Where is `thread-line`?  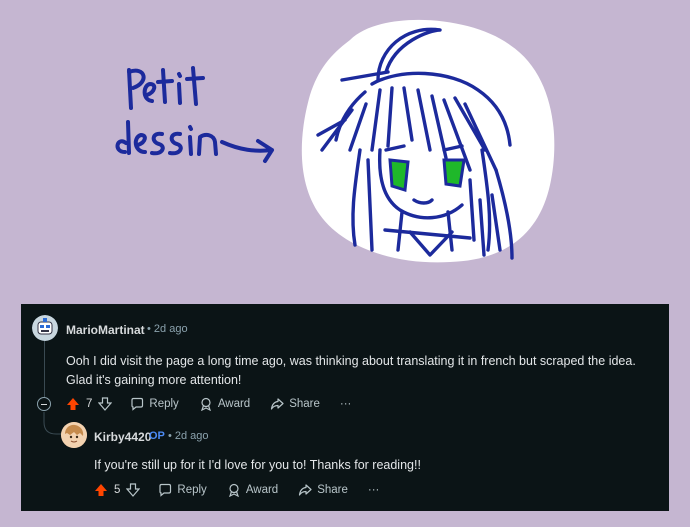 thread-line is located at coordinates (44, 369).